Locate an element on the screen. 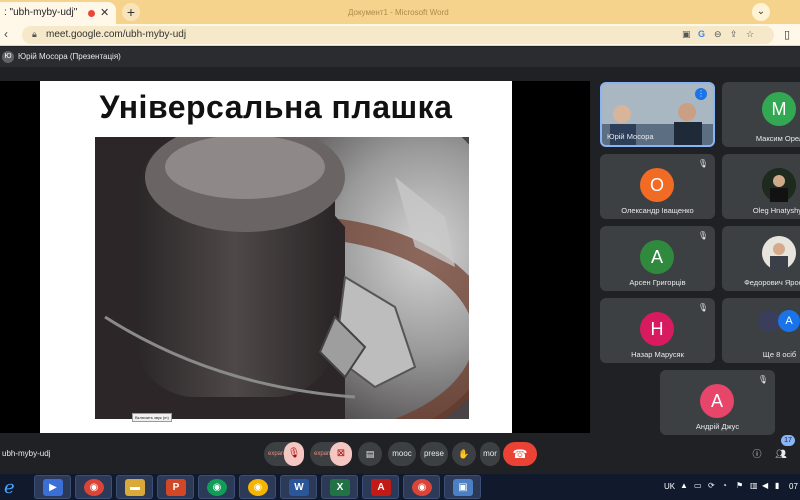 The width and height of the screenshot is (800, 500). participant-avatar: H is located at coordinates (657, 329).